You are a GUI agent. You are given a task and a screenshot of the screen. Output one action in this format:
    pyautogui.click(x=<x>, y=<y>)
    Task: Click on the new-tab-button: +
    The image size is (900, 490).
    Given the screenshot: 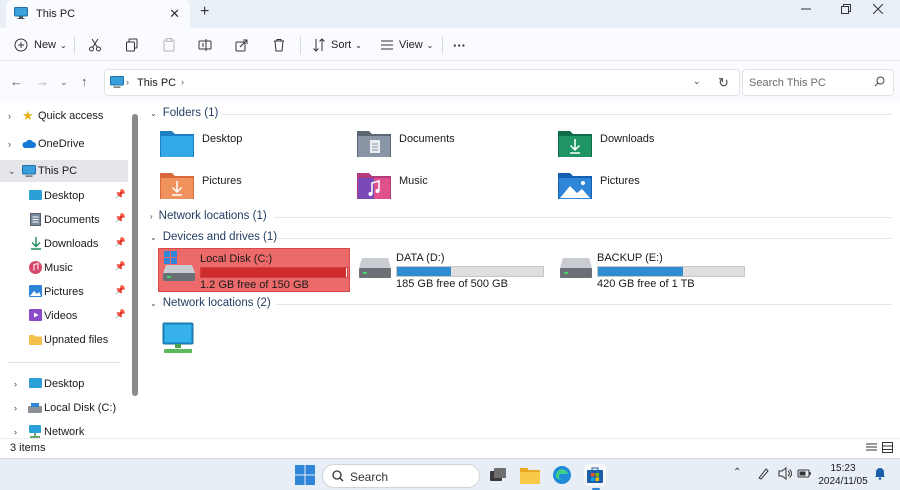 What is the action you would take?
    pyautogui.click(x=204, y=12)
    